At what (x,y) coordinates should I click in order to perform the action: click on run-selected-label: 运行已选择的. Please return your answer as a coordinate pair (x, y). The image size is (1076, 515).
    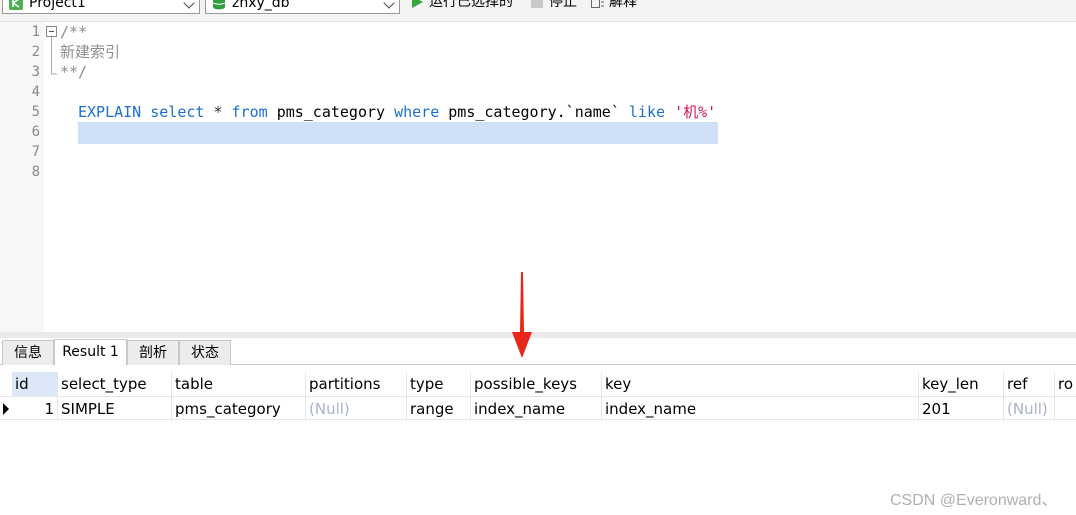
    Looking at the image, I should click on (471, 5).